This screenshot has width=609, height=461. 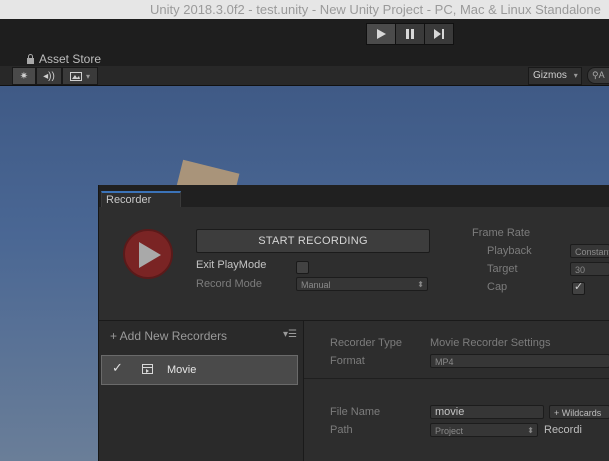 I want to click on gizmos-label: Gizmos, so click(x=550, y=75).